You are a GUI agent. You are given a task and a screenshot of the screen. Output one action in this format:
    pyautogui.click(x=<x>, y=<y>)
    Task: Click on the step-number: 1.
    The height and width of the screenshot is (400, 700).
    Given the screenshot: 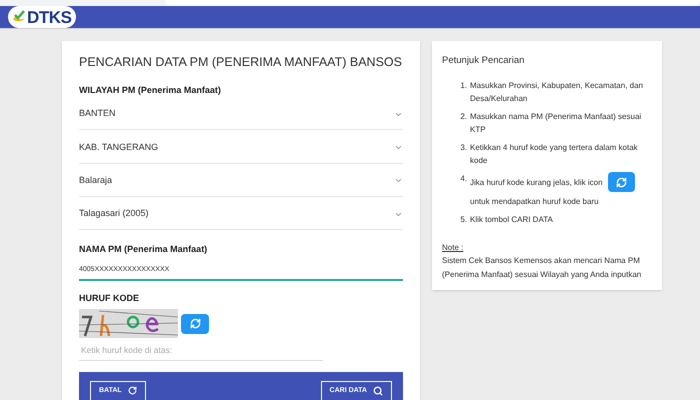 What is the action you would take?
    pyautogui.click(x=463, y=86)
    